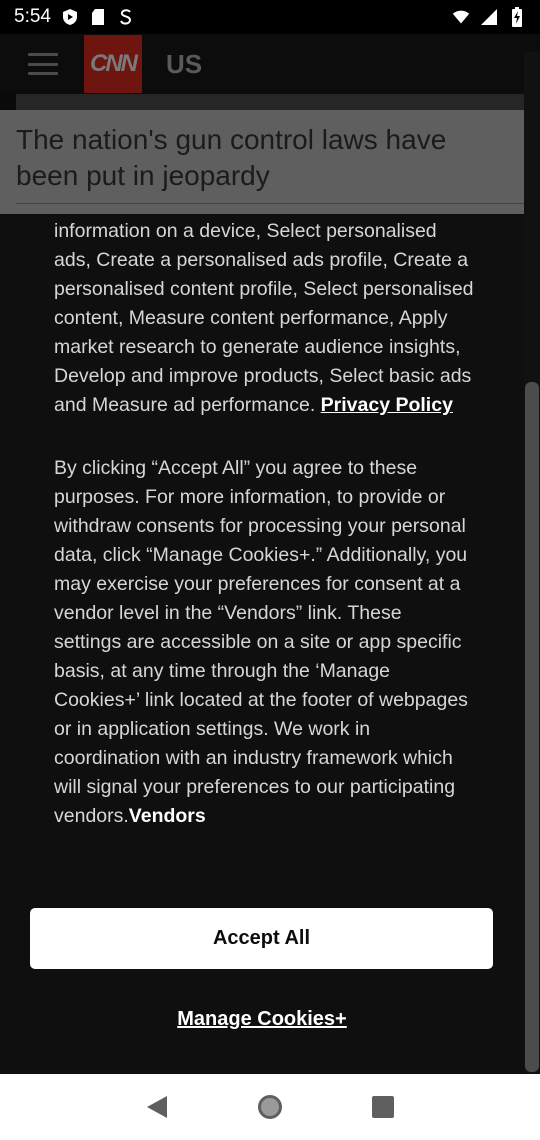  What do you see at coordinates (270, 17) in the screenshot?
I see `status-bar: 5:54` at bounding box center [270, 17].